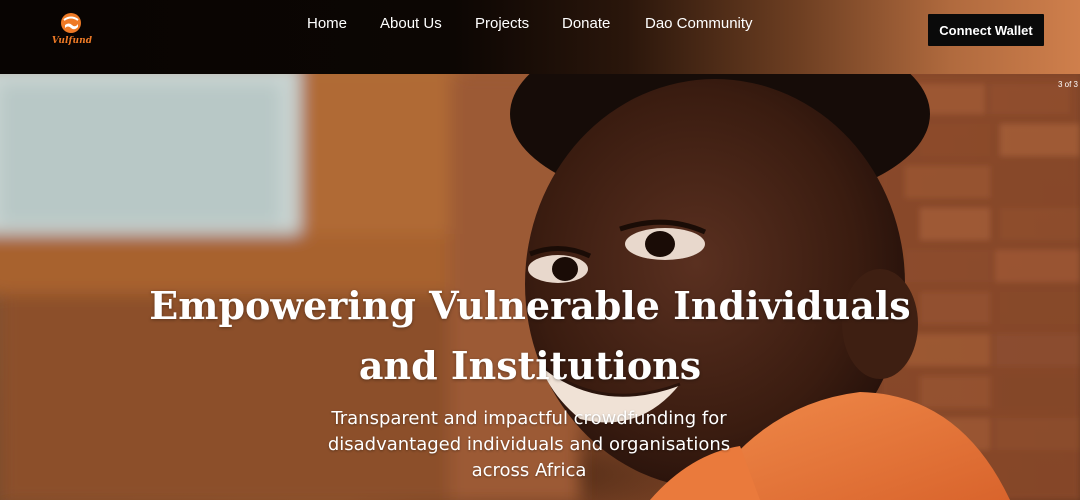 The image size is (1080, 500). Describe the element at coordinates (529, 470) in the screenshot. I see `hero-subtitle-line-3: across Africa` at that location.